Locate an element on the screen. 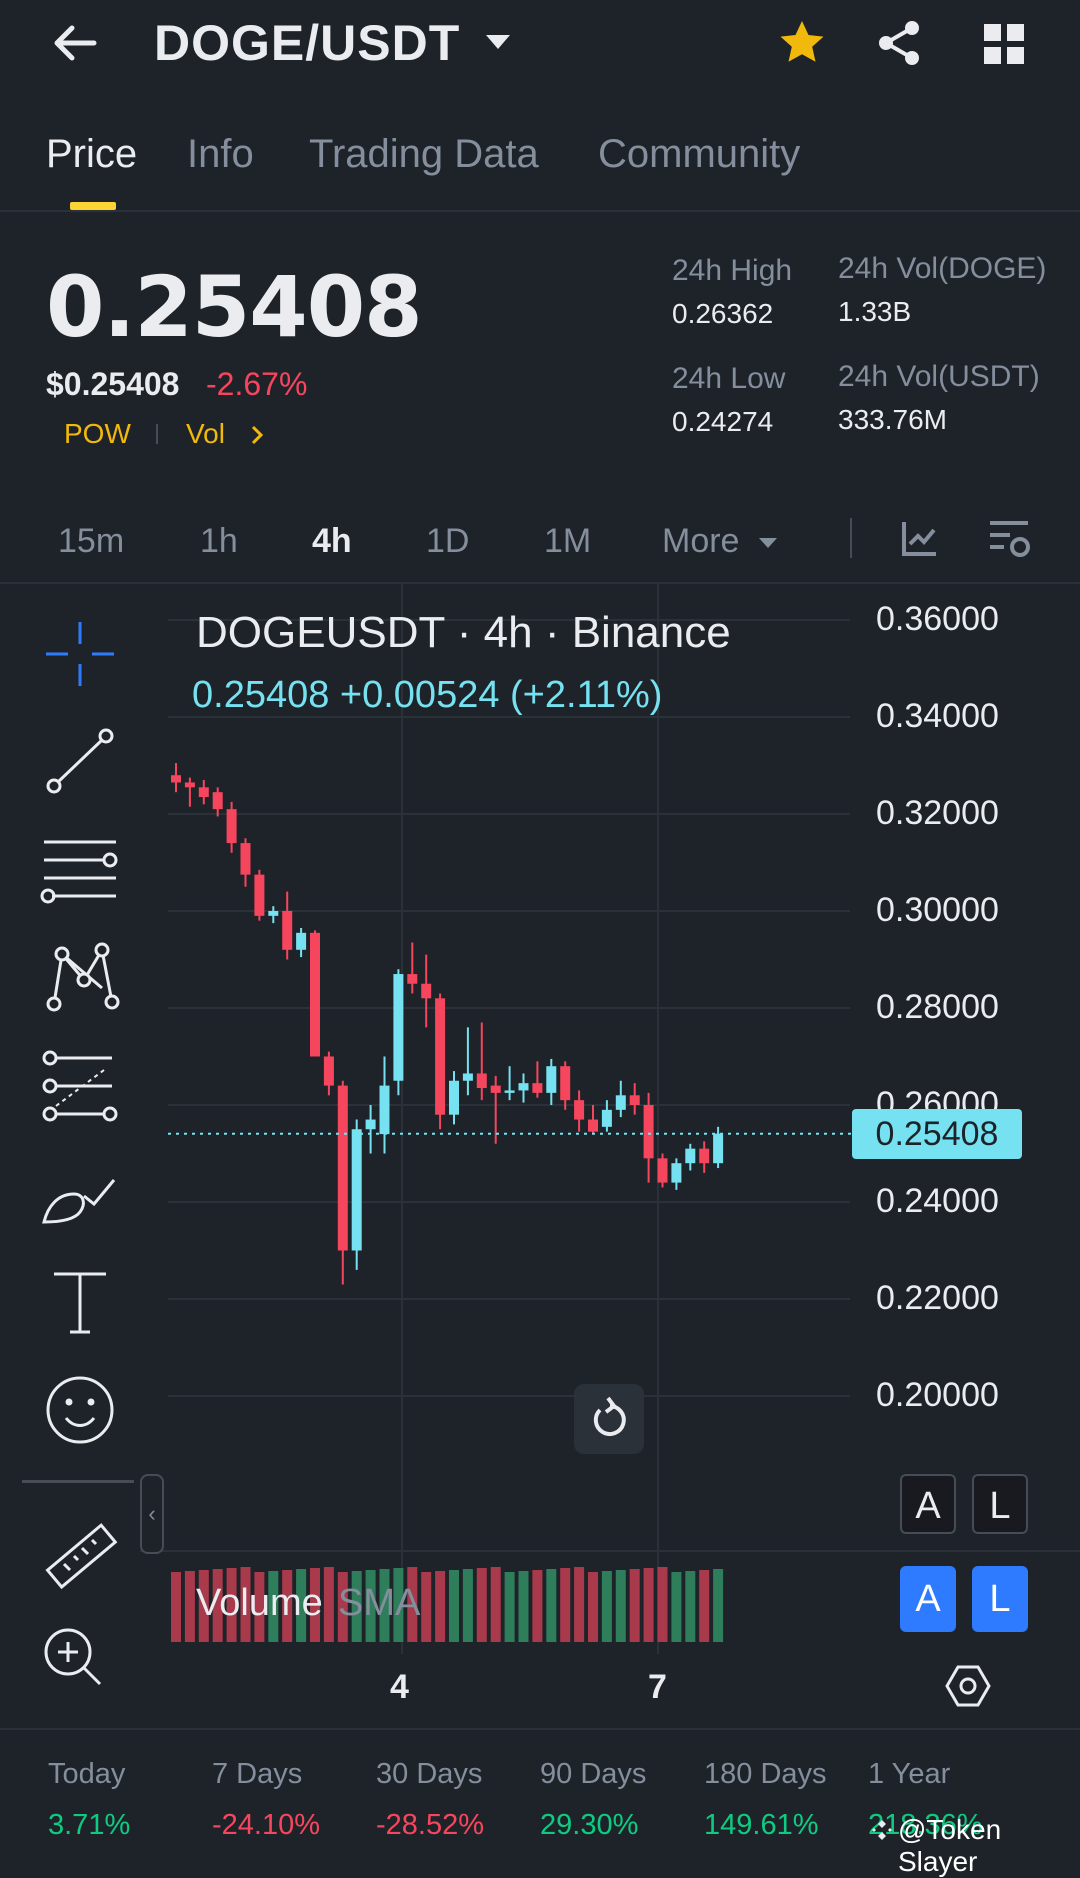  perf-today: Today 3.71% is located at coordinates (128, 1800).